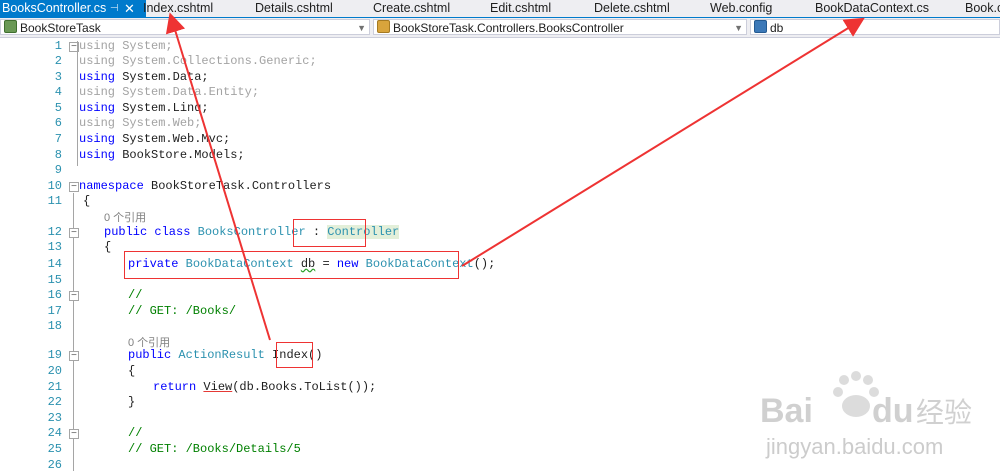 The width and height of the screenshot is (1000, 472). What do you see at coordinates (125, 217) in the screenshot?
I see `reference-count: 0 个引用` at bounding box center [125, 217].